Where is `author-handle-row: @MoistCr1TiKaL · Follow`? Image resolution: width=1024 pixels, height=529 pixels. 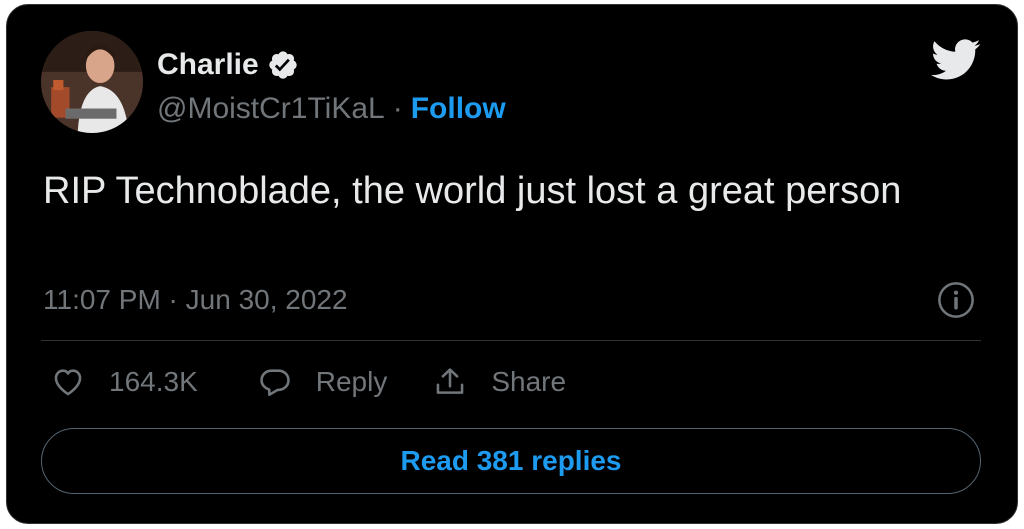 author-handle-row: @MoistCr1TiKaL · Follow is located at coordinates (331, 109).